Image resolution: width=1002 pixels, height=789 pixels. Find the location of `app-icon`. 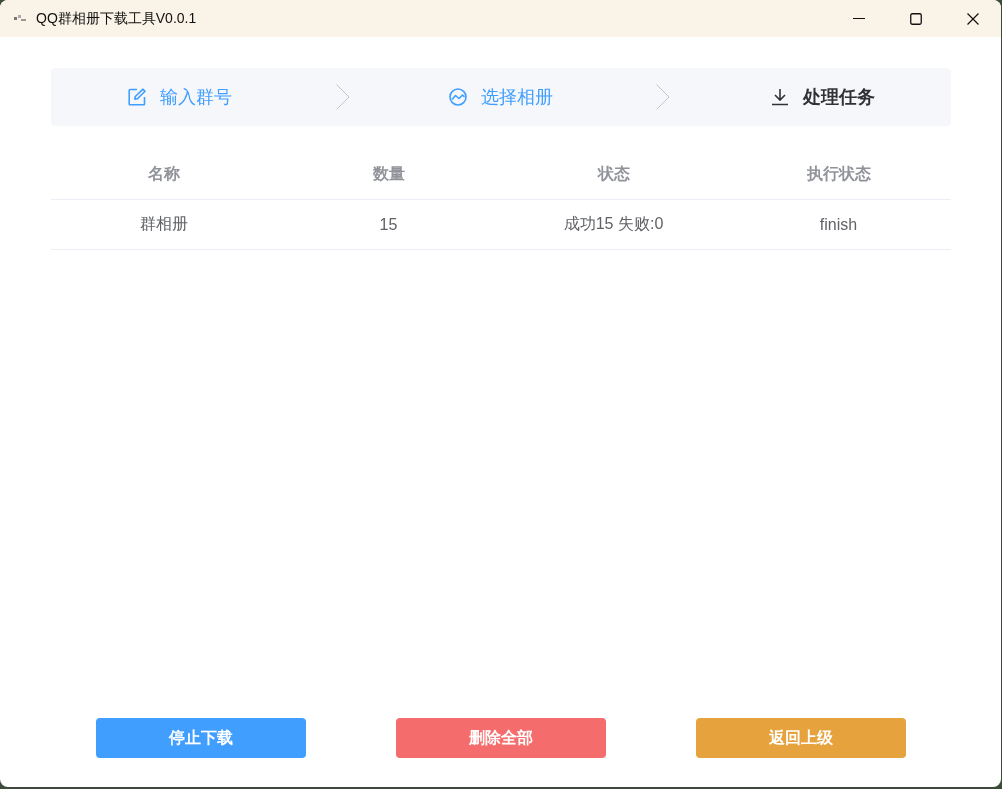

app-icon is located at coordinates (20, 18).